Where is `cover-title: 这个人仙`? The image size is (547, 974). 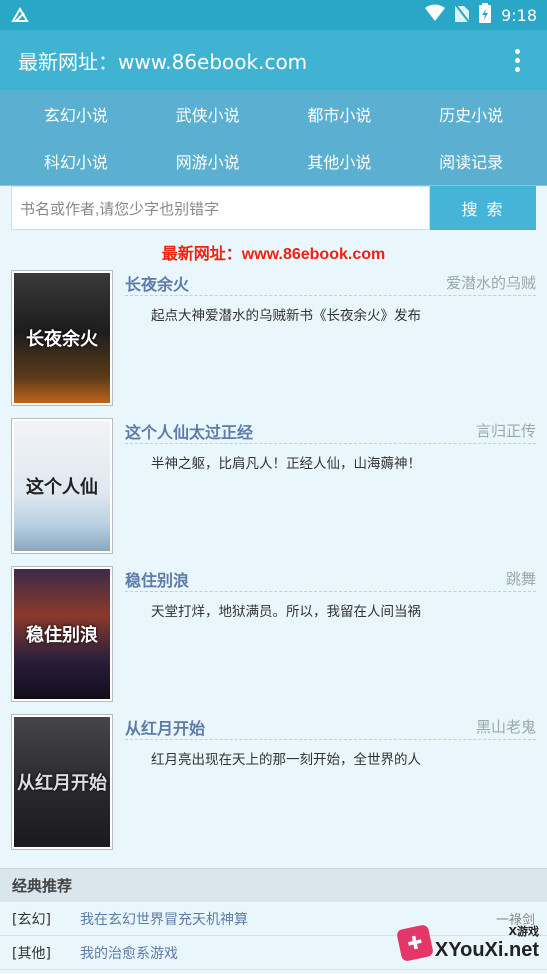
cover-title: 这个人仙 is located at coordinates (62, 487).